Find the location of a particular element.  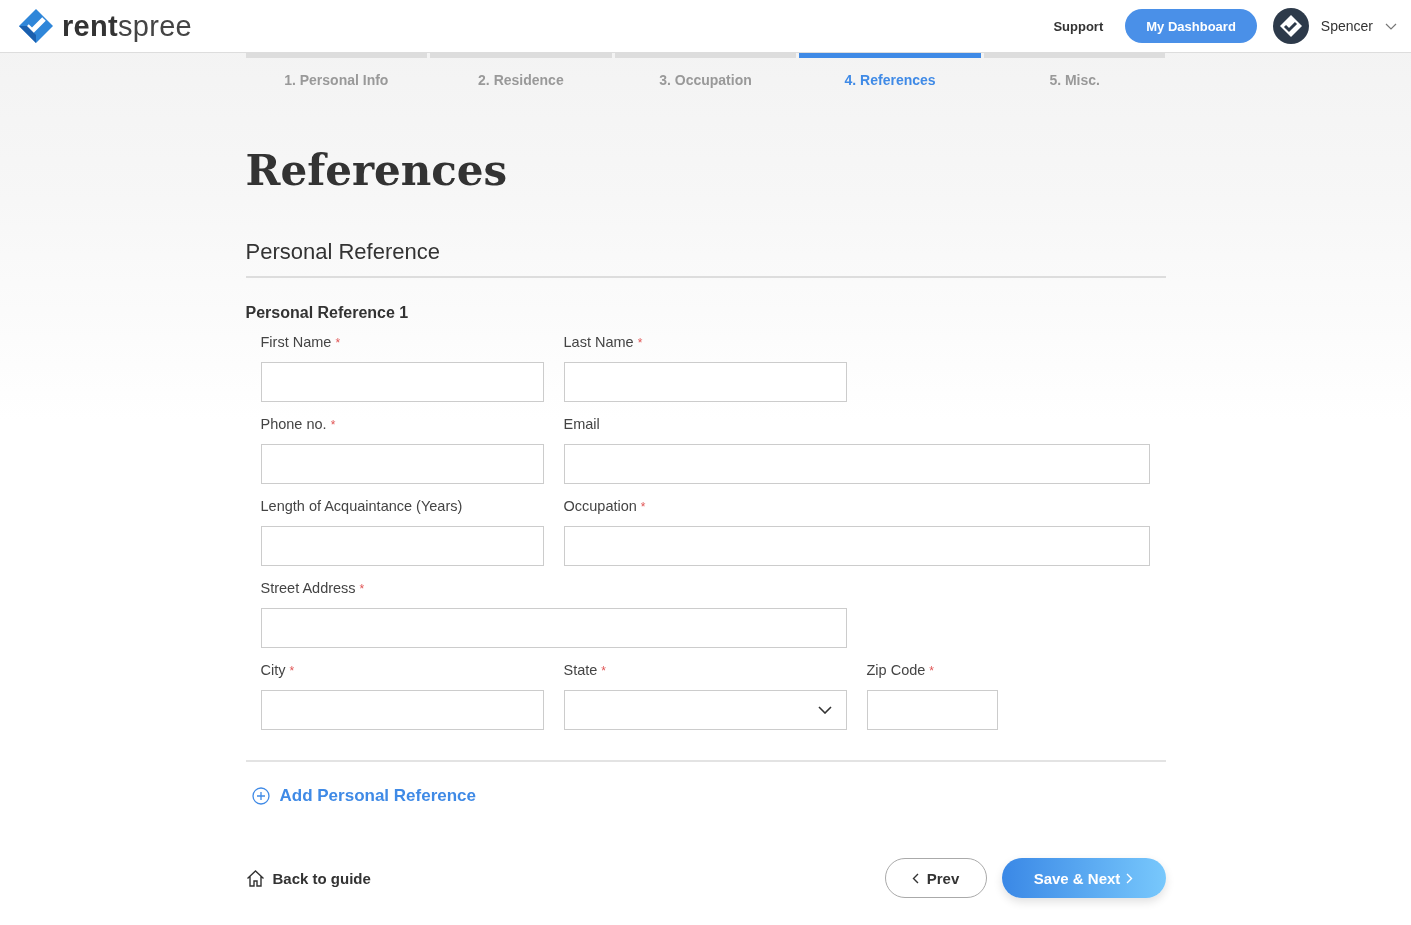

prev-button: Prev is located at coordinates (935, 878).